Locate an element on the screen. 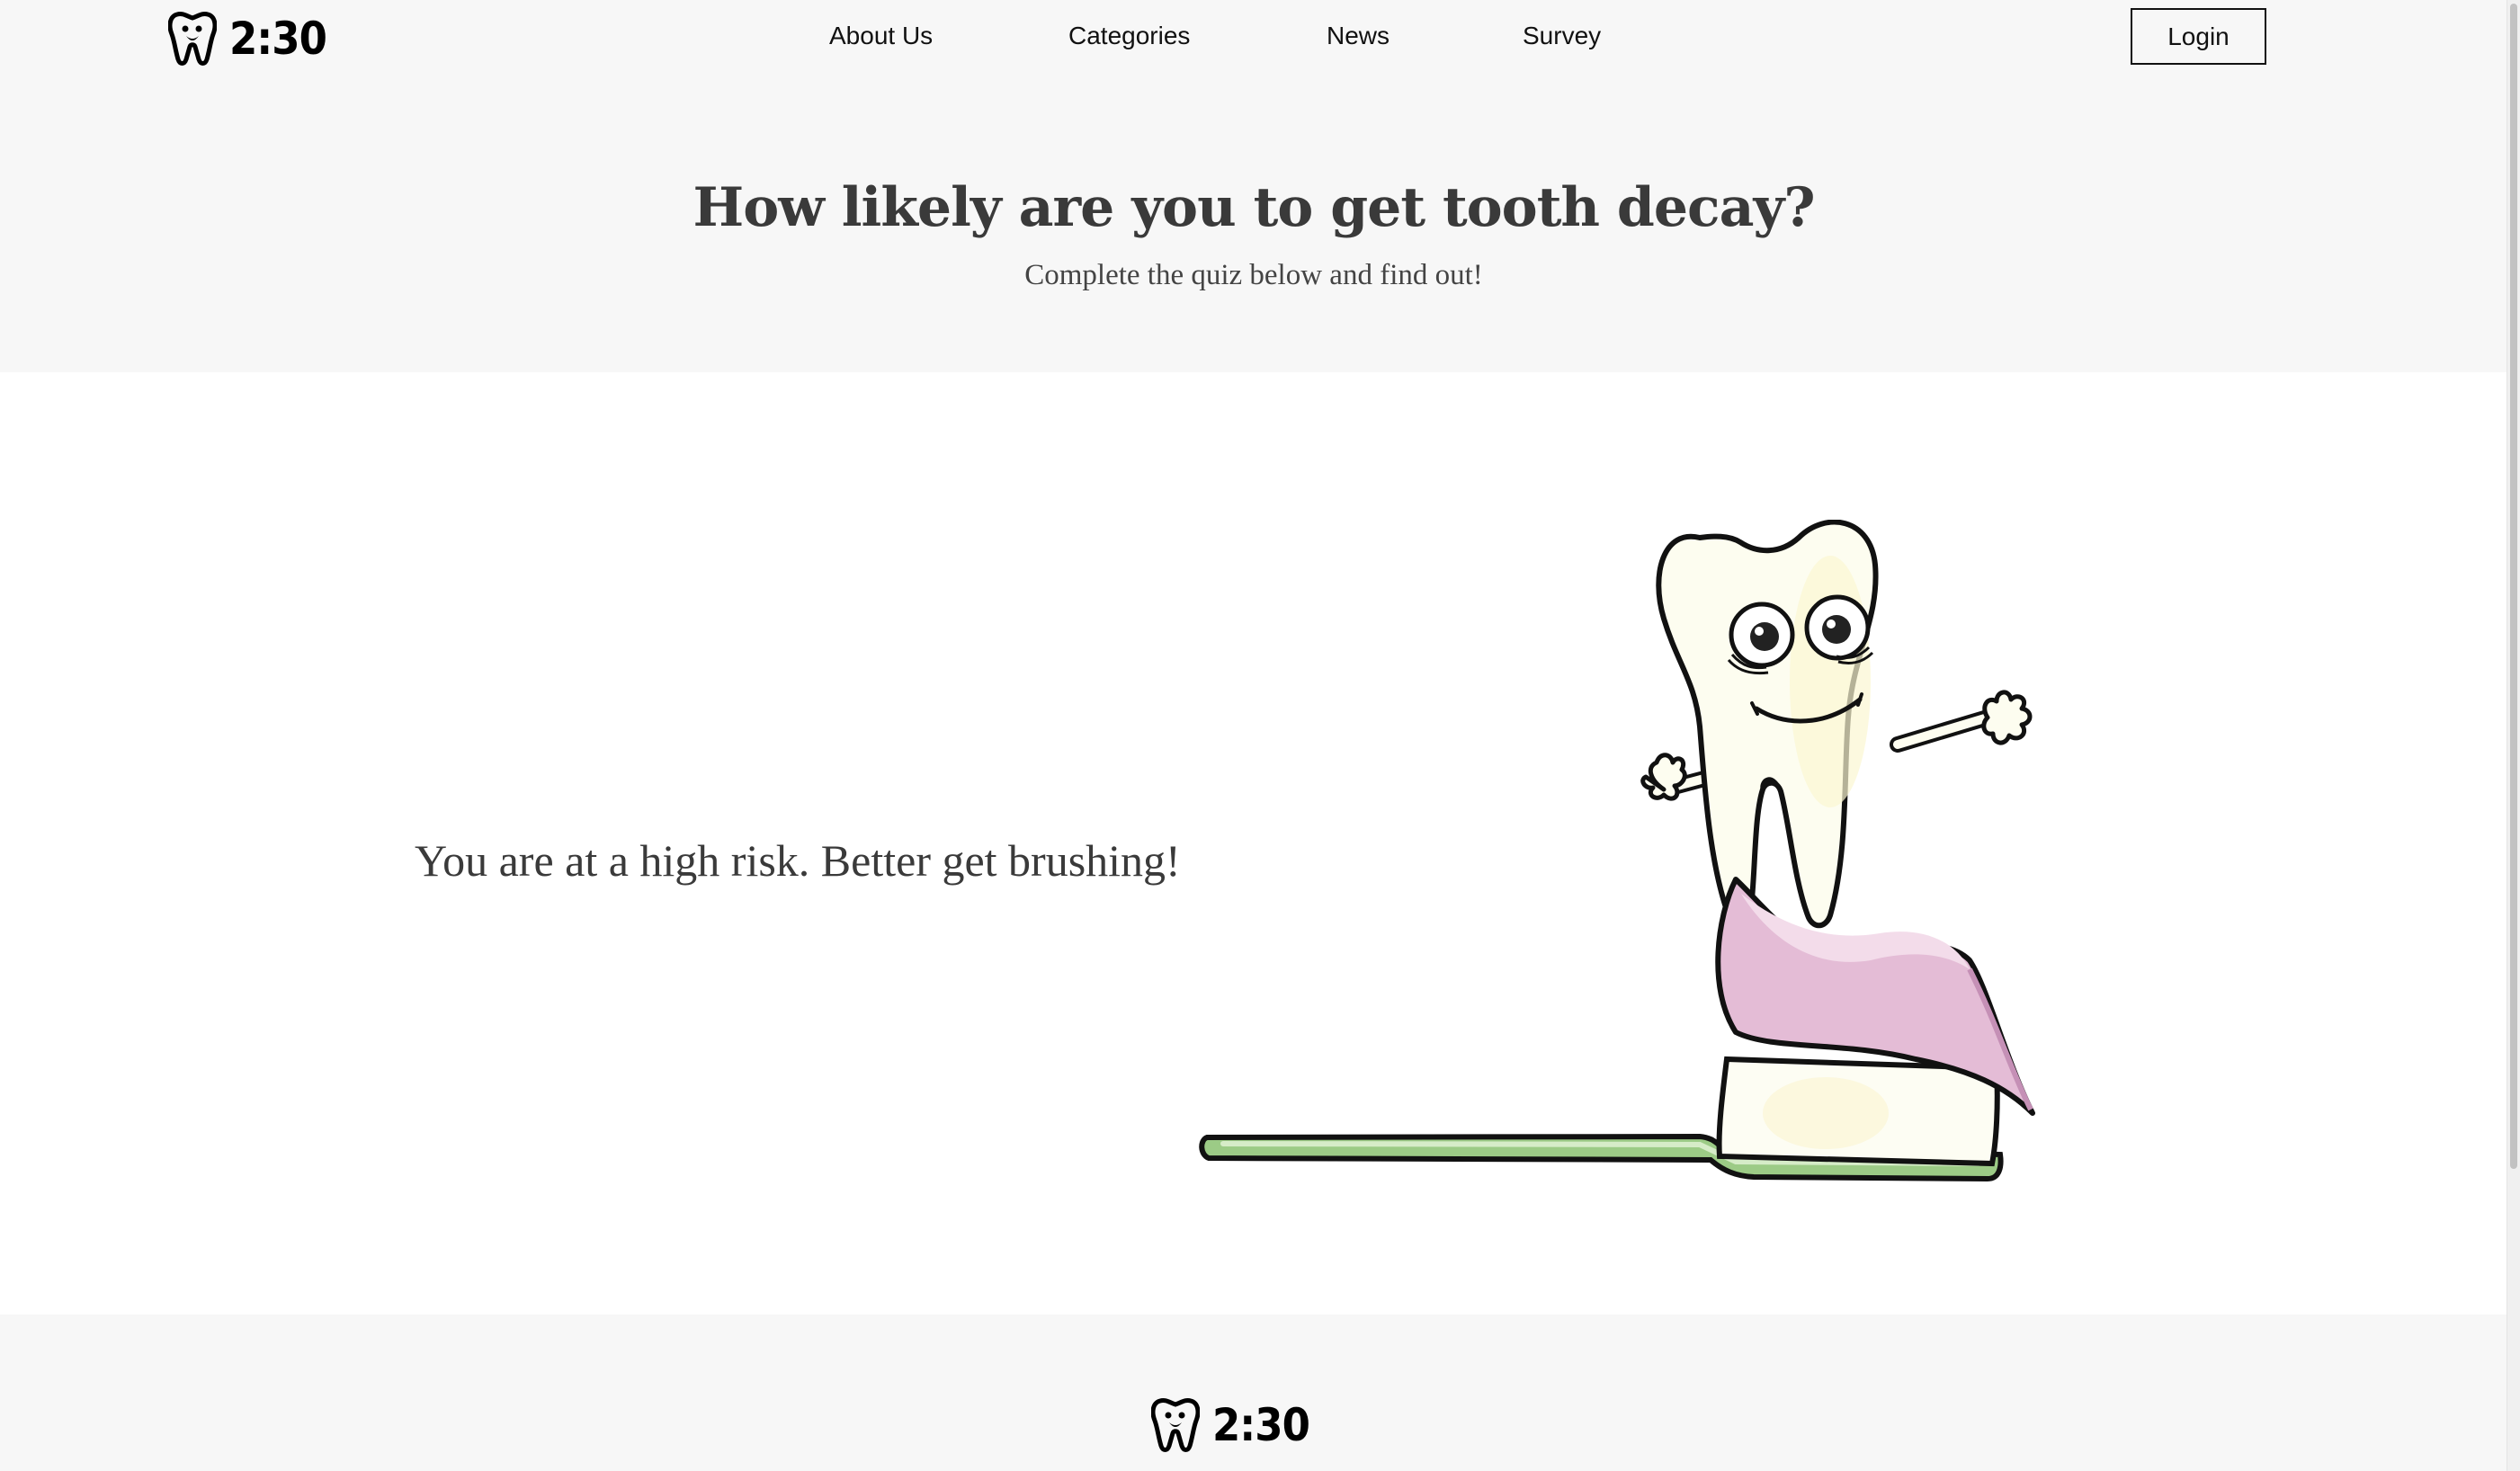 The width and height of the screenshot is (2520, 1471). footer-logo: 2:30 is located at coordinates (1230, 1425).